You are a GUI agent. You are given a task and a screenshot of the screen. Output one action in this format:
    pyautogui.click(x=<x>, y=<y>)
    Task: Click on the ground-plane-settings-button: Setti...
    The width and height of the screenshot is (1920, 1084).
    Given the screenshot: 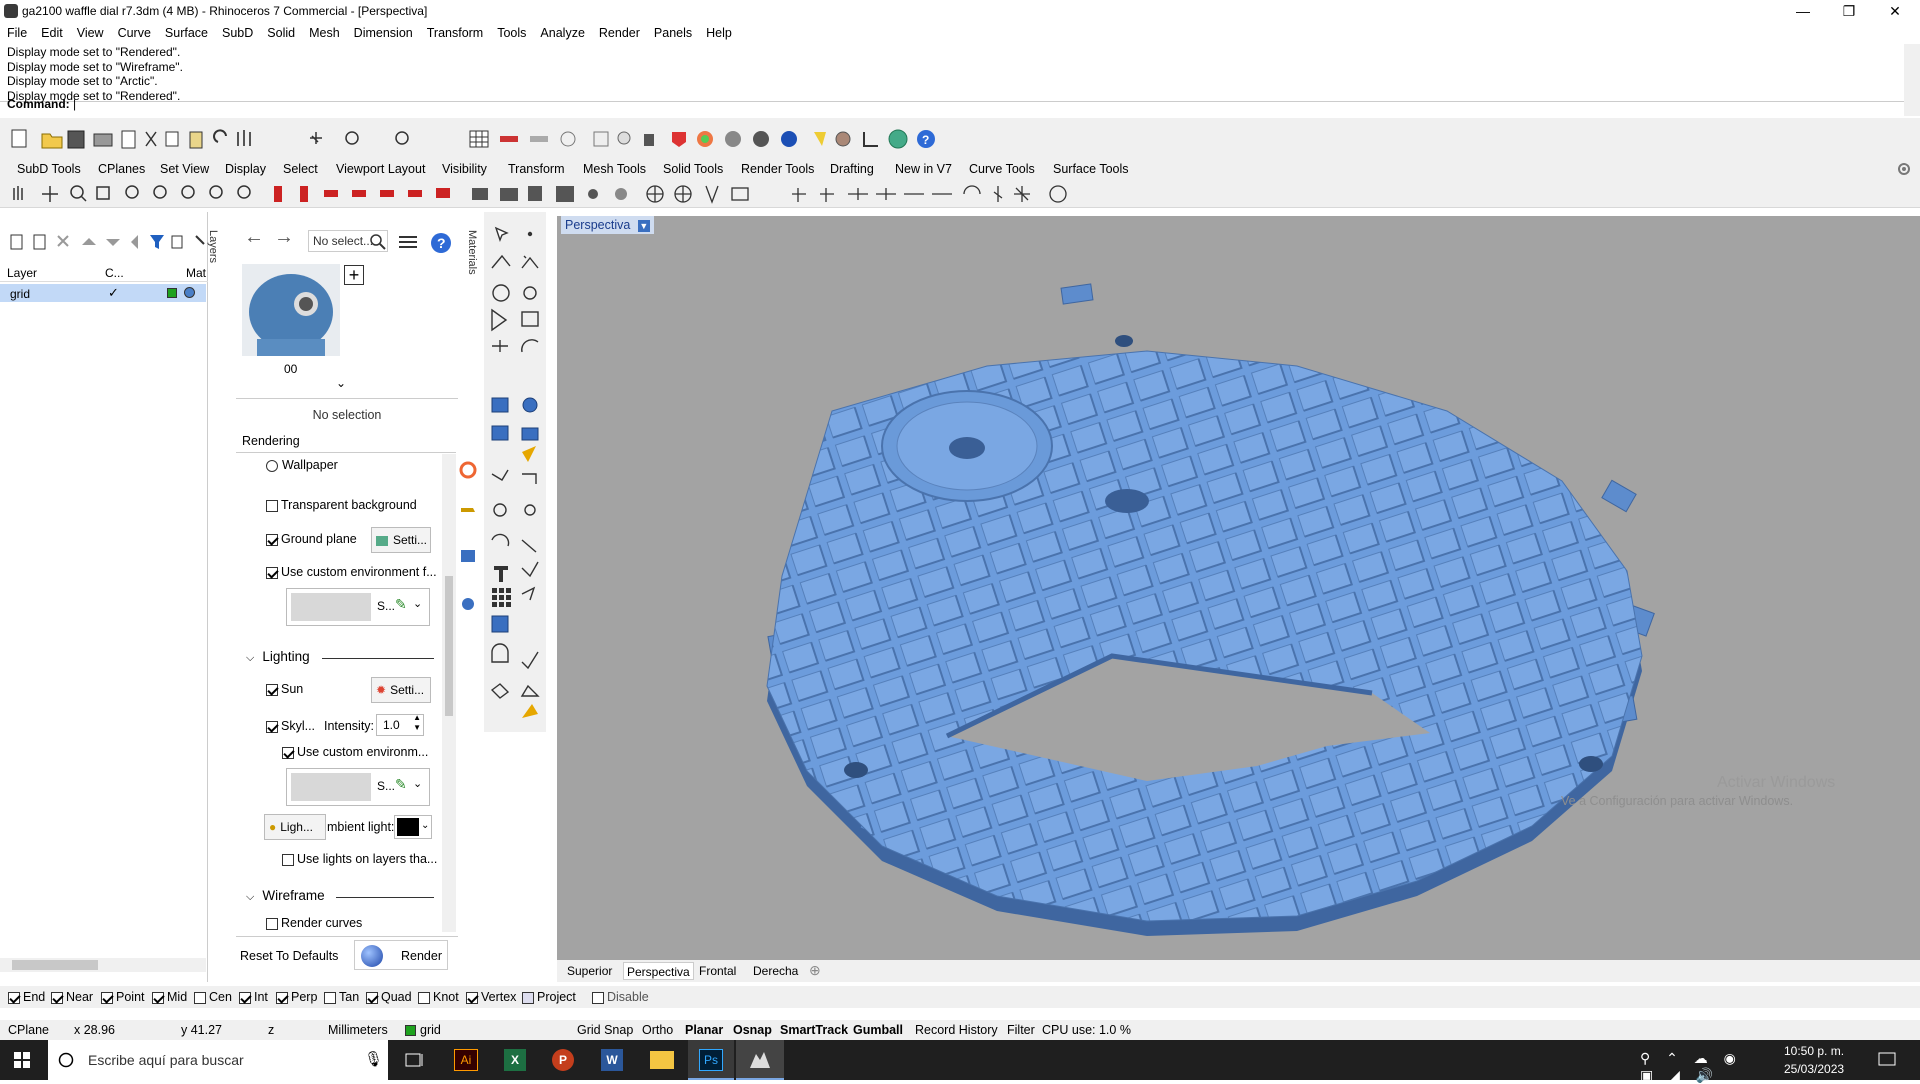 What is the action you would take?
    pyautogui.click(x=401, y=540)
    